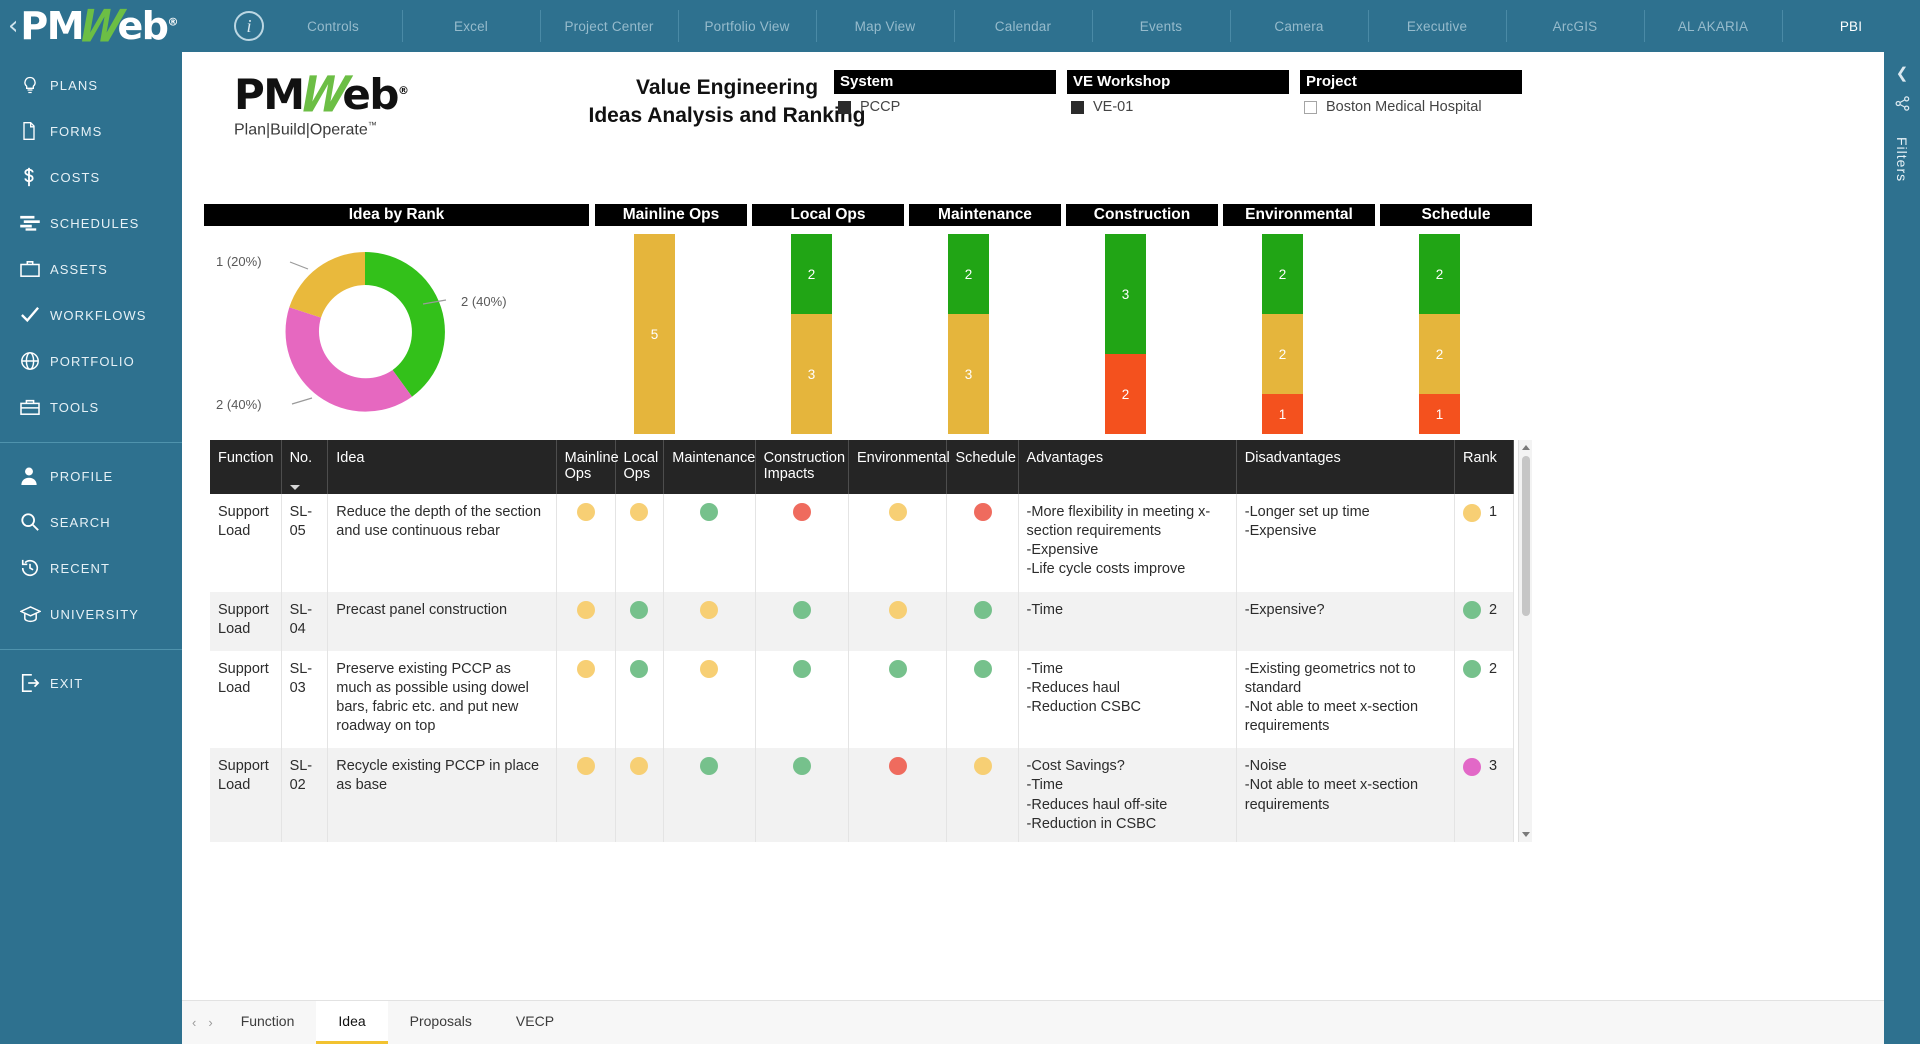 This screenshot has width=1920, height=1044. What do you see at coordinates (1299, 26) in the screenshot?
I see `nav-tab-camera: Camera` at bounding box center [1299, 26].